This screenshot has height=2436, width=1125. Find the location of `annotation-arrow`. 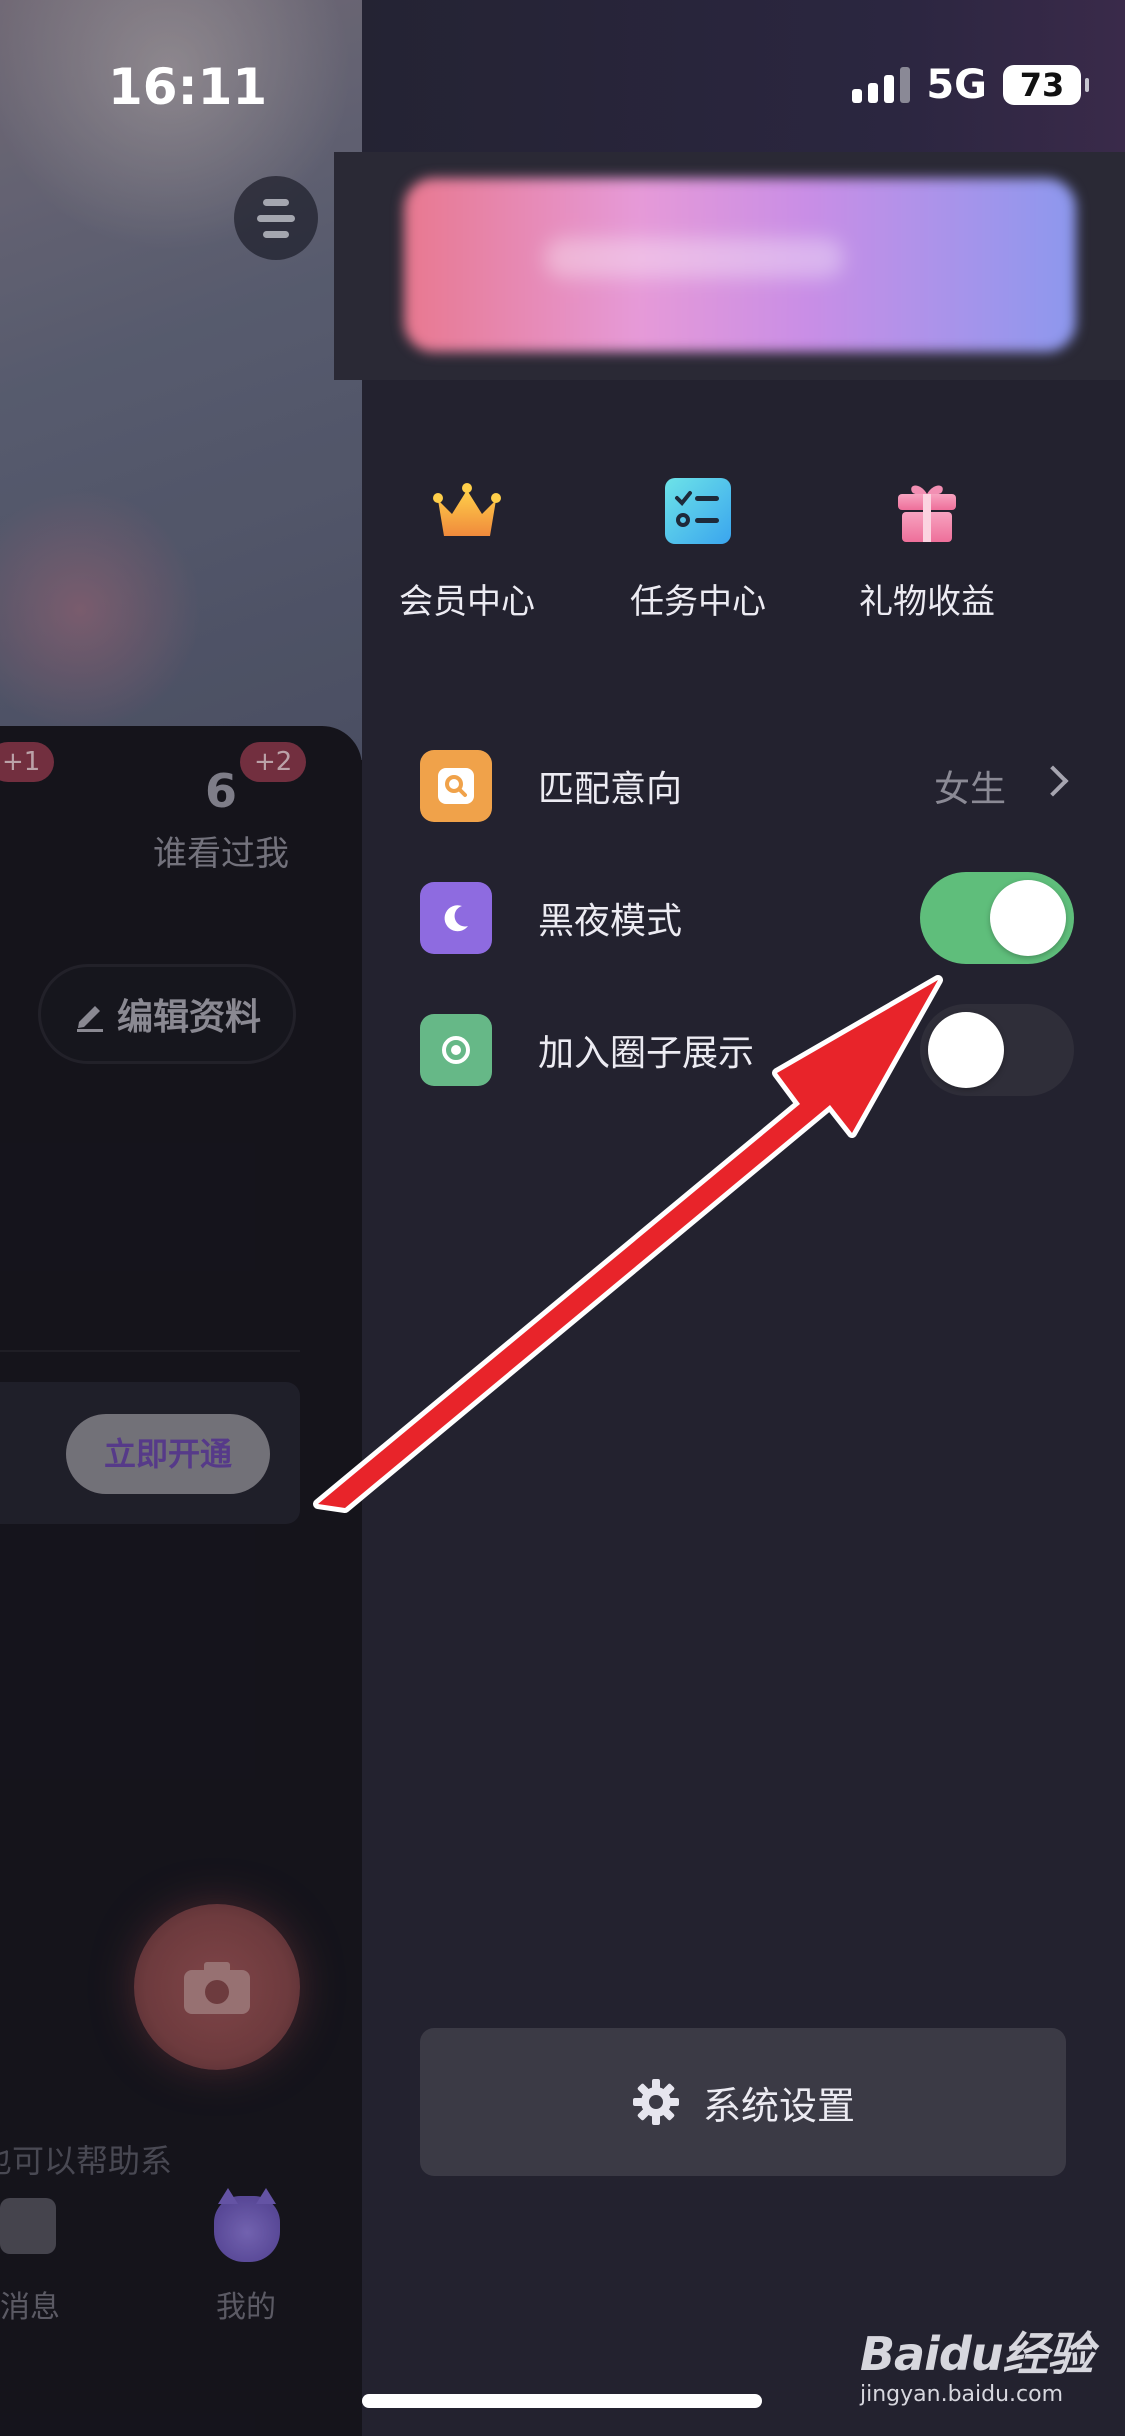

annotation-arrow is located at coordinates (628, 1244).